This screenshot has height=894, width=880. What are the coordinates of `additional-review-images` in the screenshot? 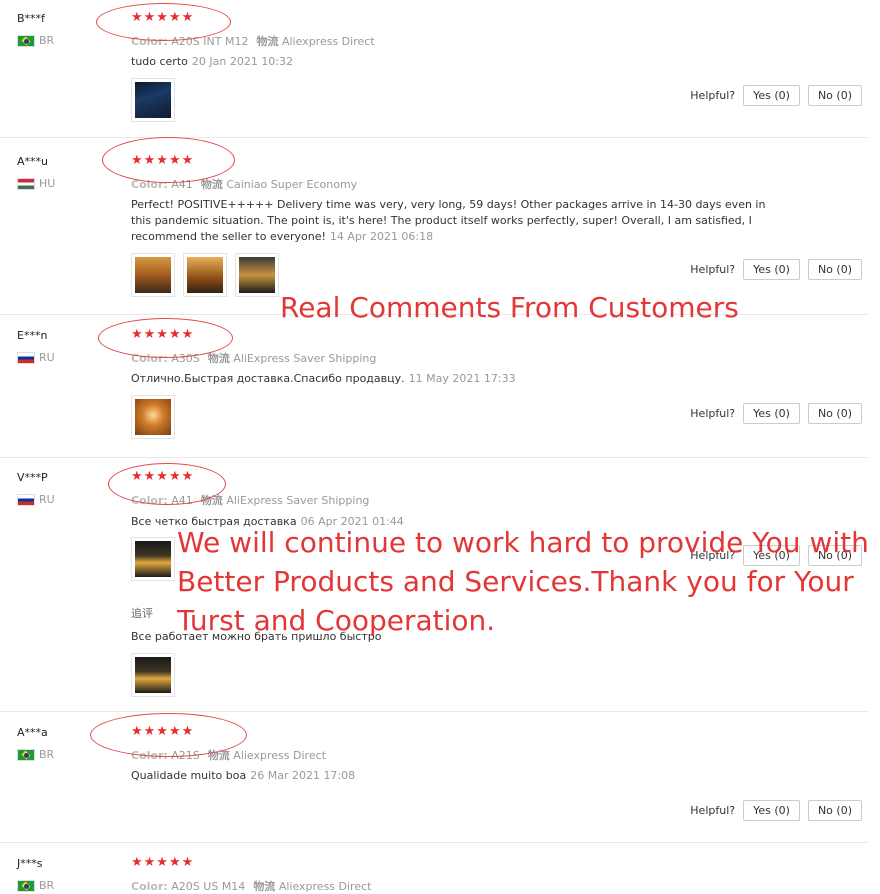 It's located at (153, 675).